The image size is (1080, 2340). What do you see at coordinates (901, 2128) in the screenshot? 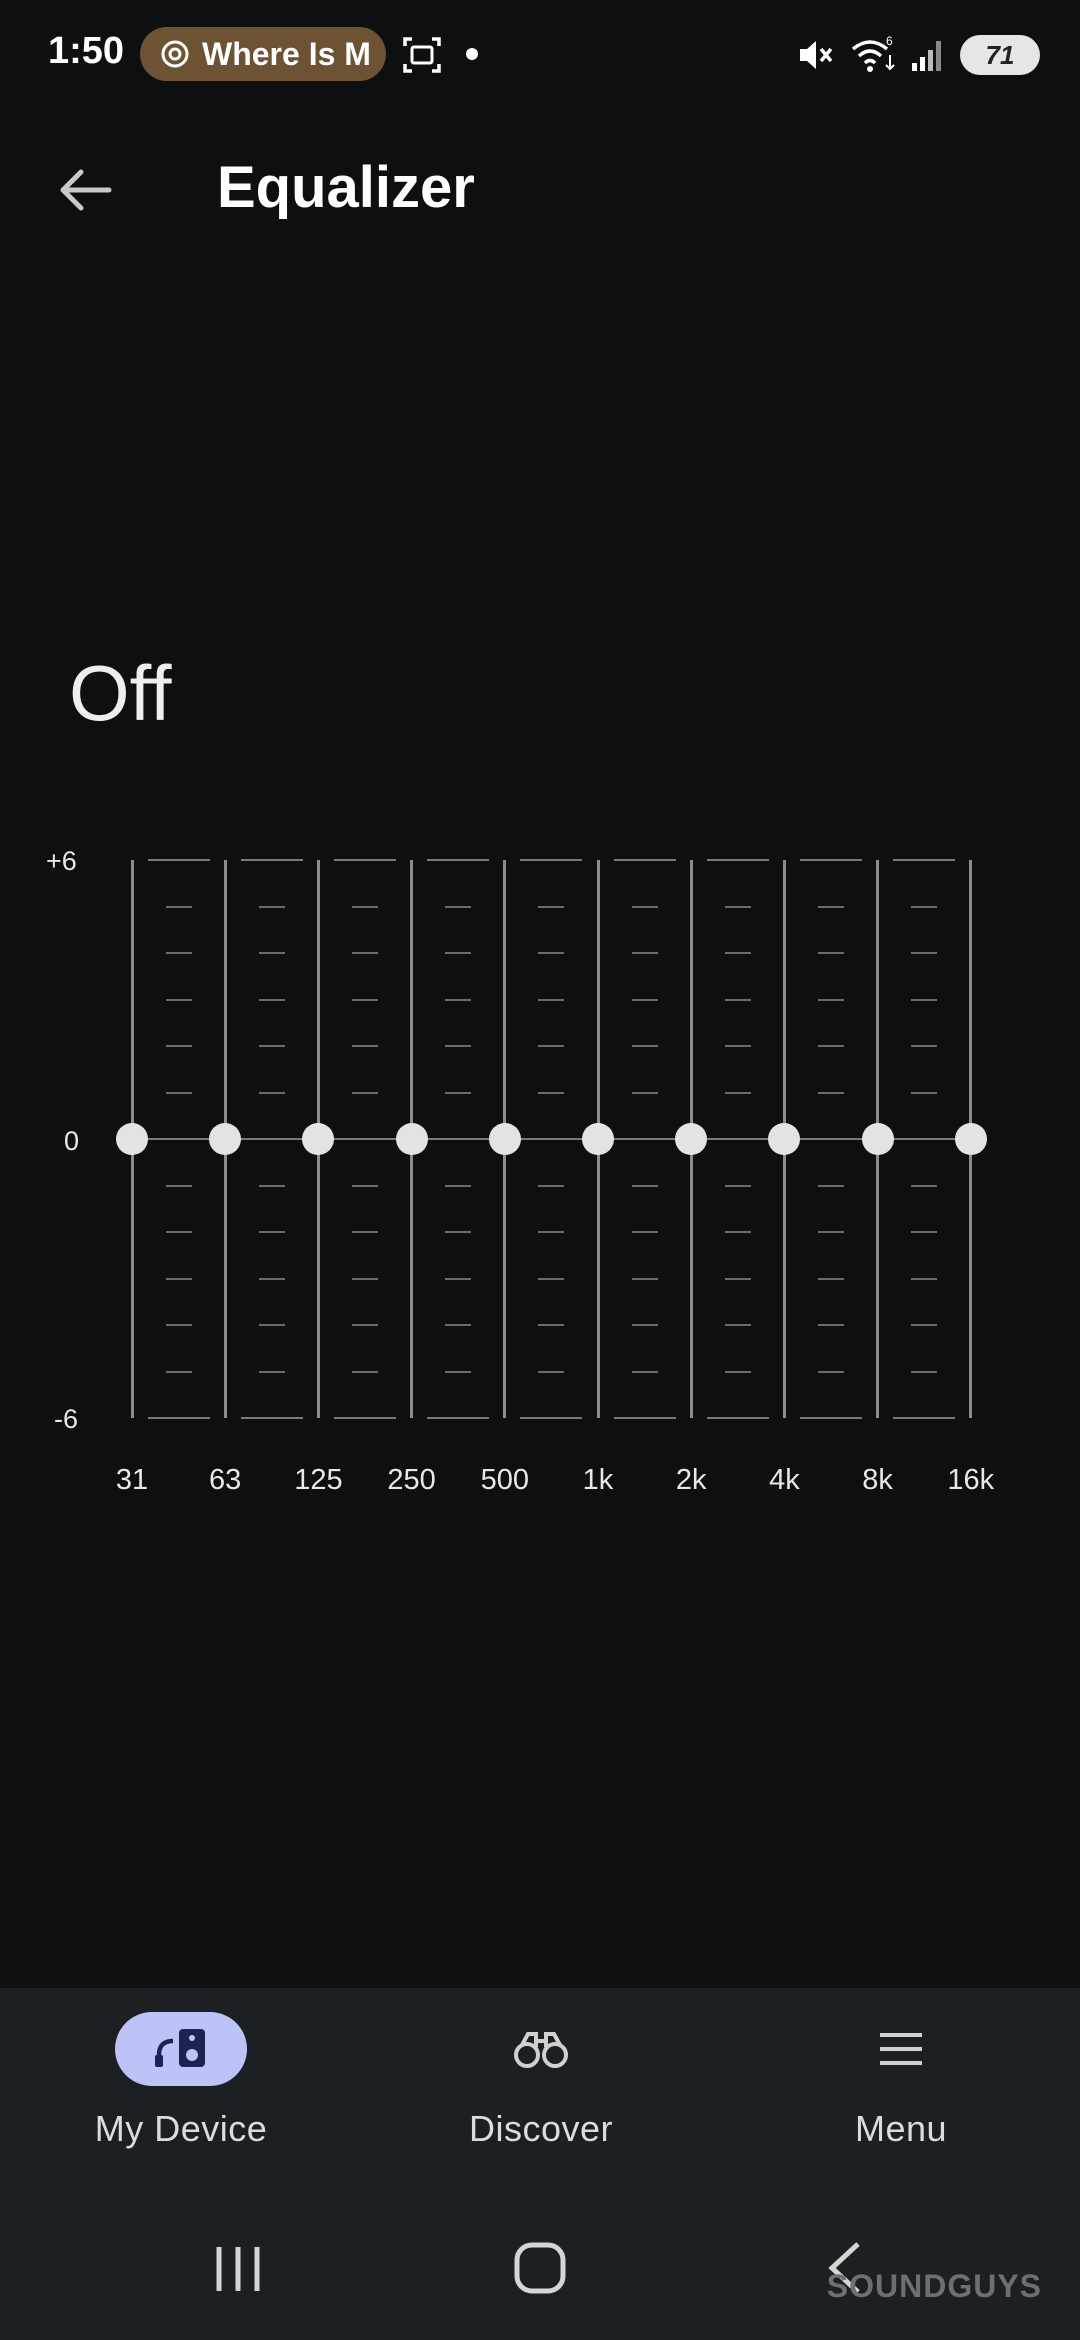
I see `nav-label-menu: Menu` at bounding box center [901, 2128].